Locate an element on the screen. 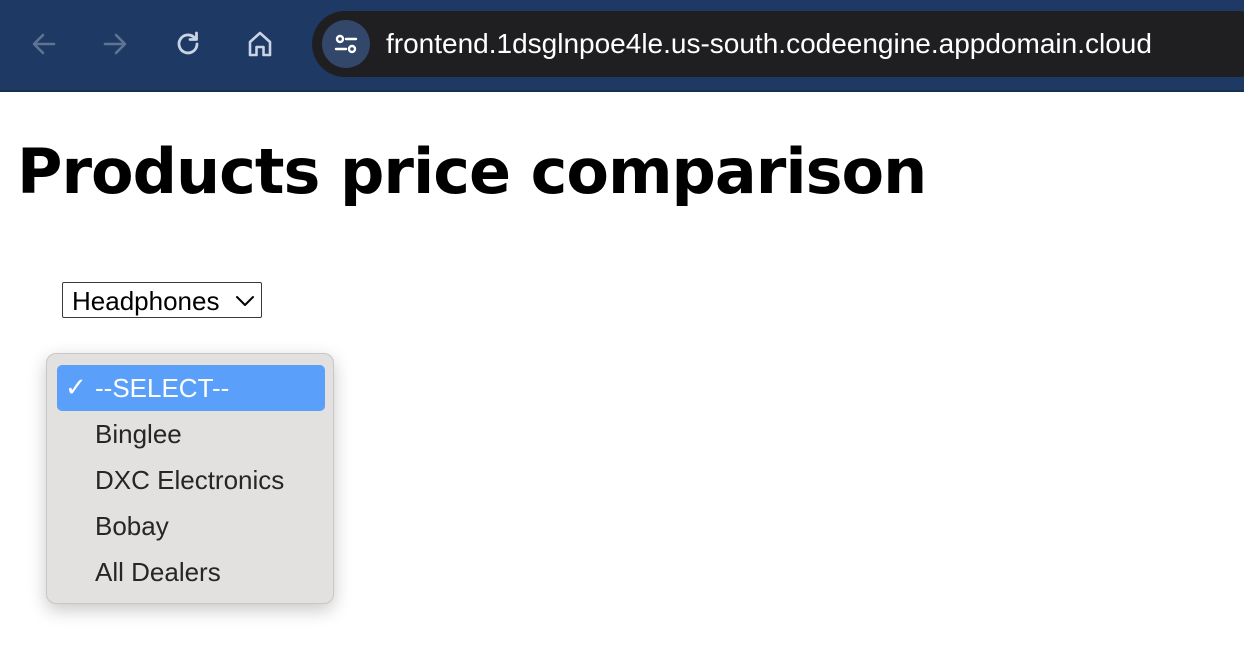 The image size is (1244, 652). dealer-option-dxc-electronics: DXC Electronics is located at coordinates (191, 480).